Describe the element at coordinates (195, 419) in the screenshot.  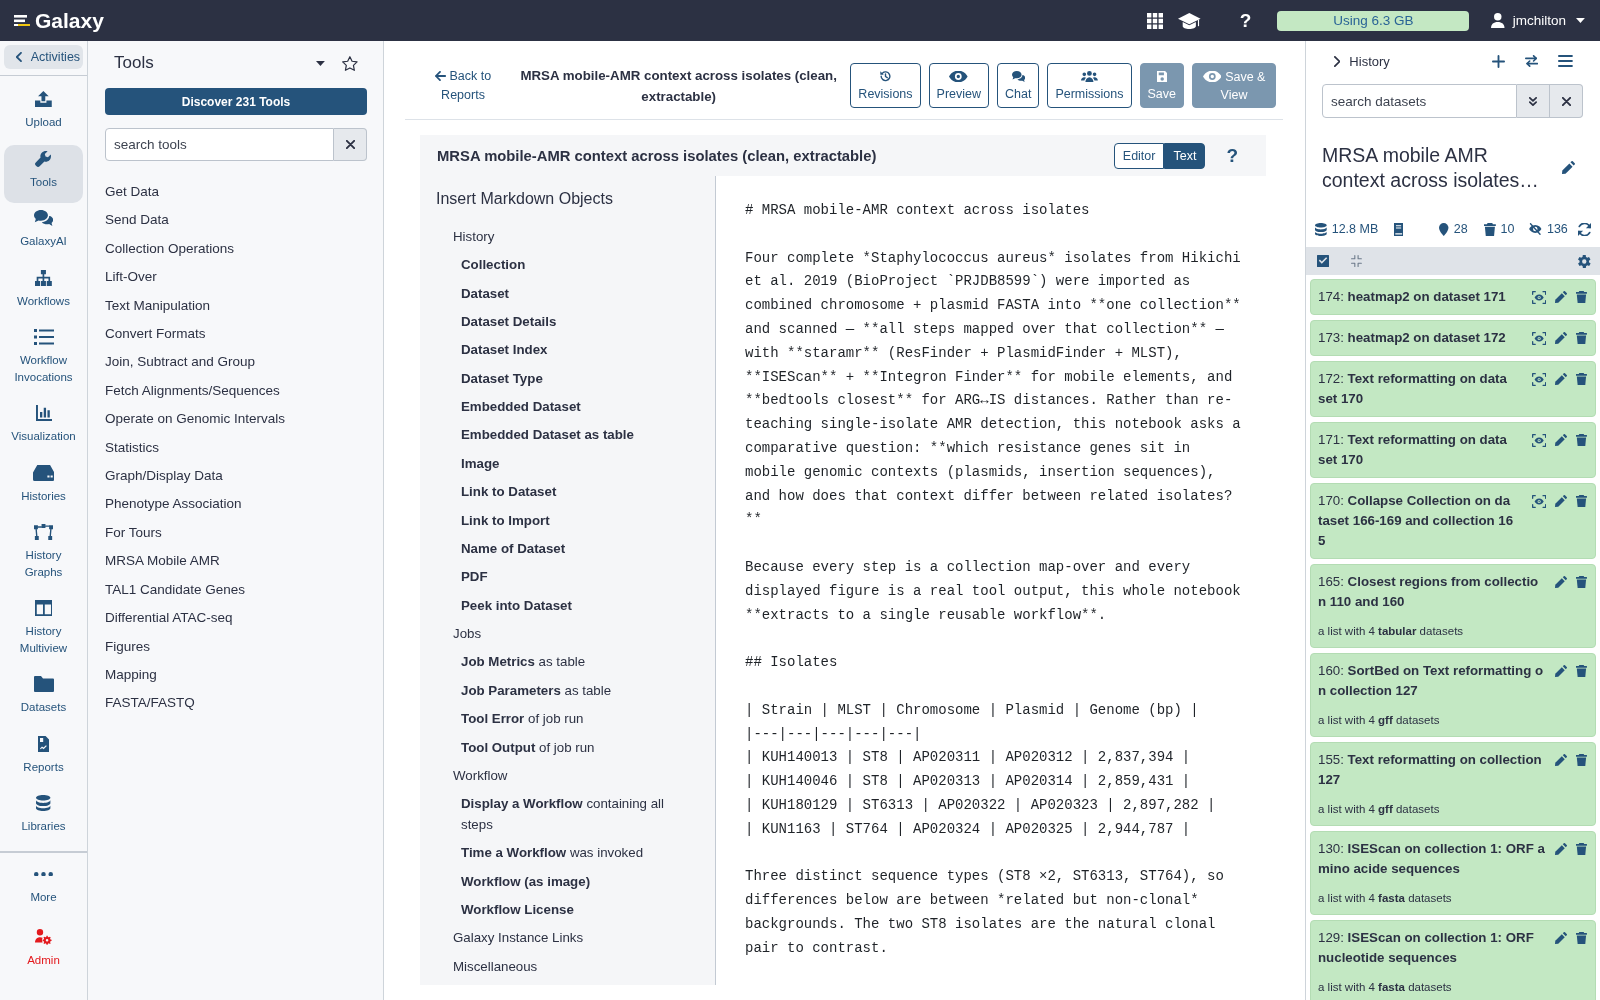
I see `tool-section: Operate on Genomic Intervals` at that location.